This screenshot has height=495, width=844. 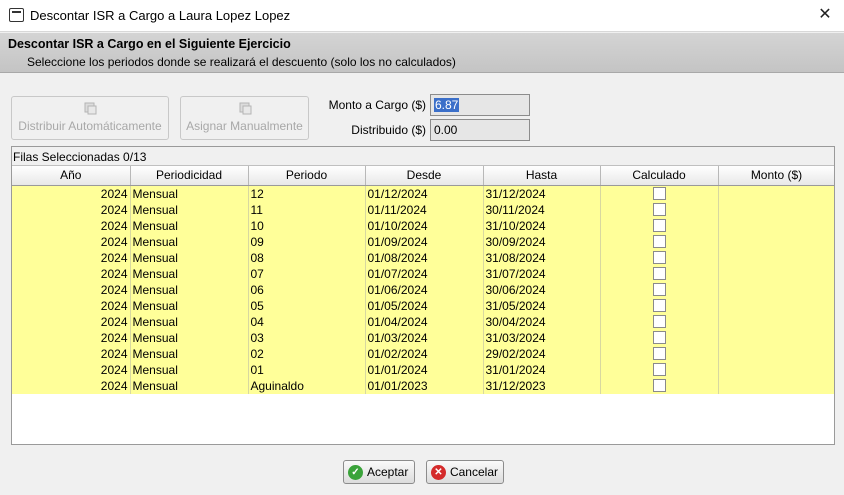 What do you see at coordinates (542, 225) in the screenshot?
I see `cell-hasta: 31/10/2024` at bounding box center [542, 225].